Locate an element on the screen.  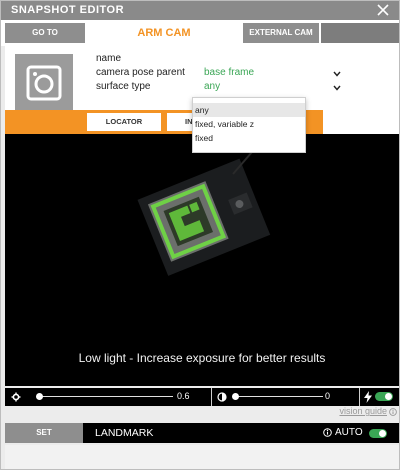
name-label: name is located at coordinates (108, 59).